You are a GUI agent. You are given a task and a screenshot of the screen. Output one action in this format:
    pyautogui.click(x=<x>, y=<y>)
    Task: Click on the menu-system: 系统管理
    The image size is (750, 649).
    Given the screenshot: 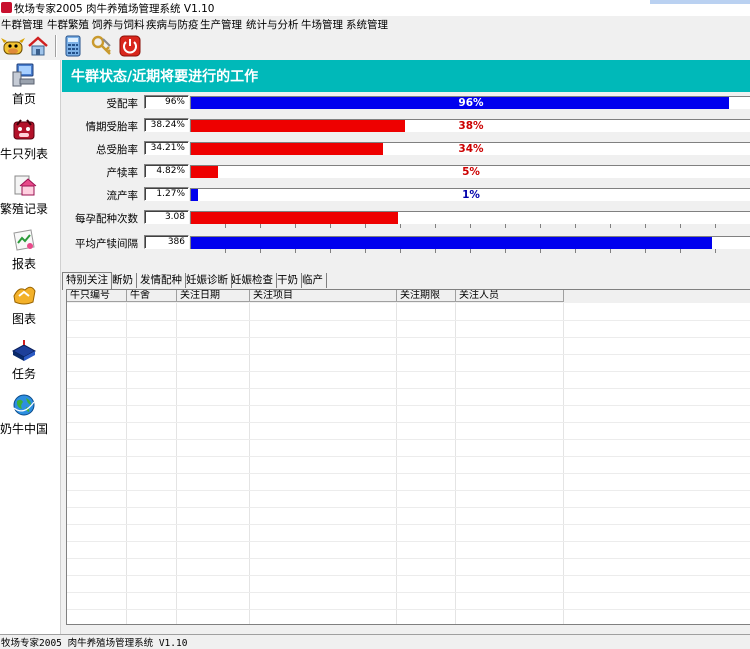 What is the action you would take?
    pyautogui.click(x=367, y=24)
    